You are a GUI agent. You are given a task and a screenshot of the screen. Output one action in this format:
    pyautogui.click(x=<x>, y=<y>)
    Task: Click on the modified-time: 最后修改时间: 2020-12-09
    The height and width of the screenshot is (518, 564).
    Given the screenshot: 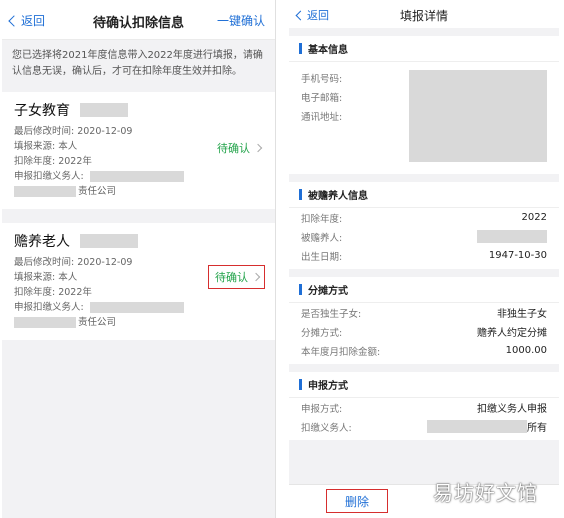 What is the action you would take?
    pyautogui.click(x=73, y=131)
    